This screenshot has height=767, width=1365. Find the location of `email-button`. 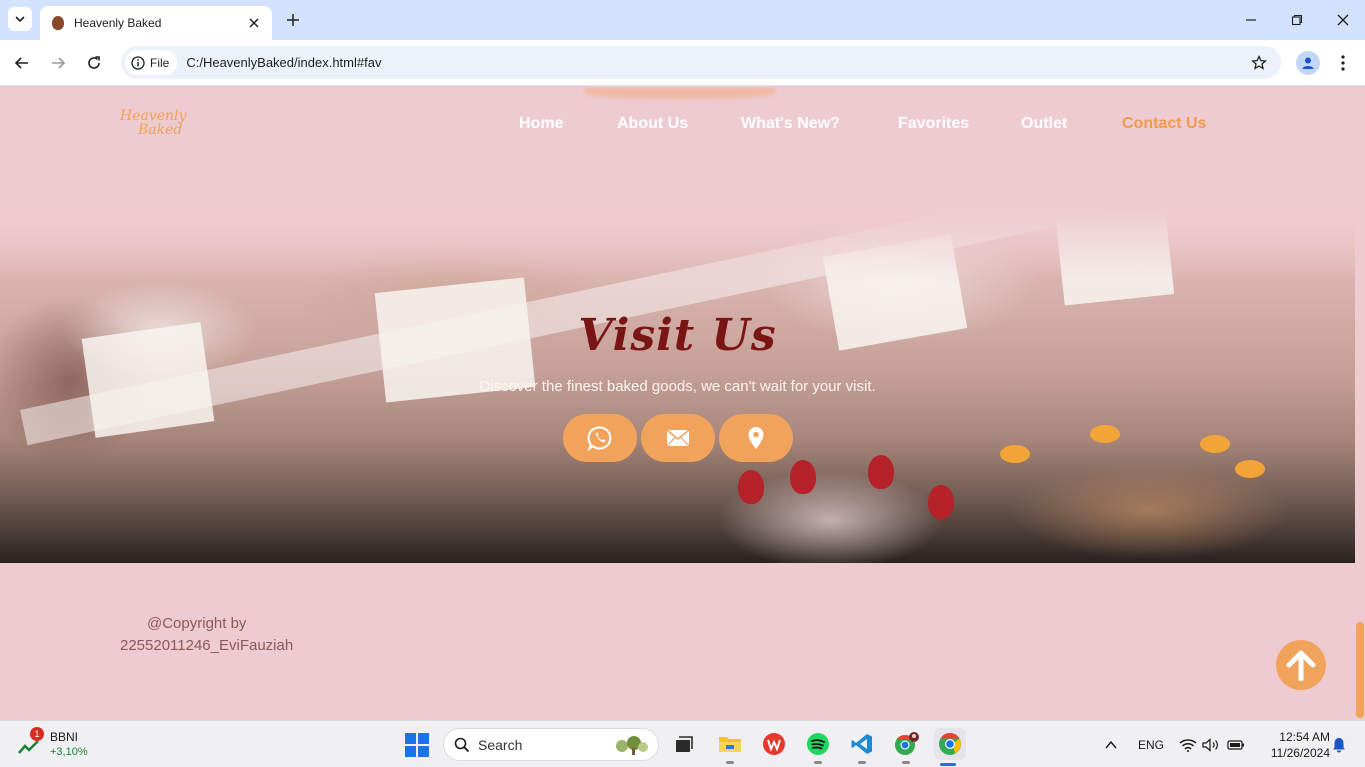

email-button is located at coordinates (678, 438).